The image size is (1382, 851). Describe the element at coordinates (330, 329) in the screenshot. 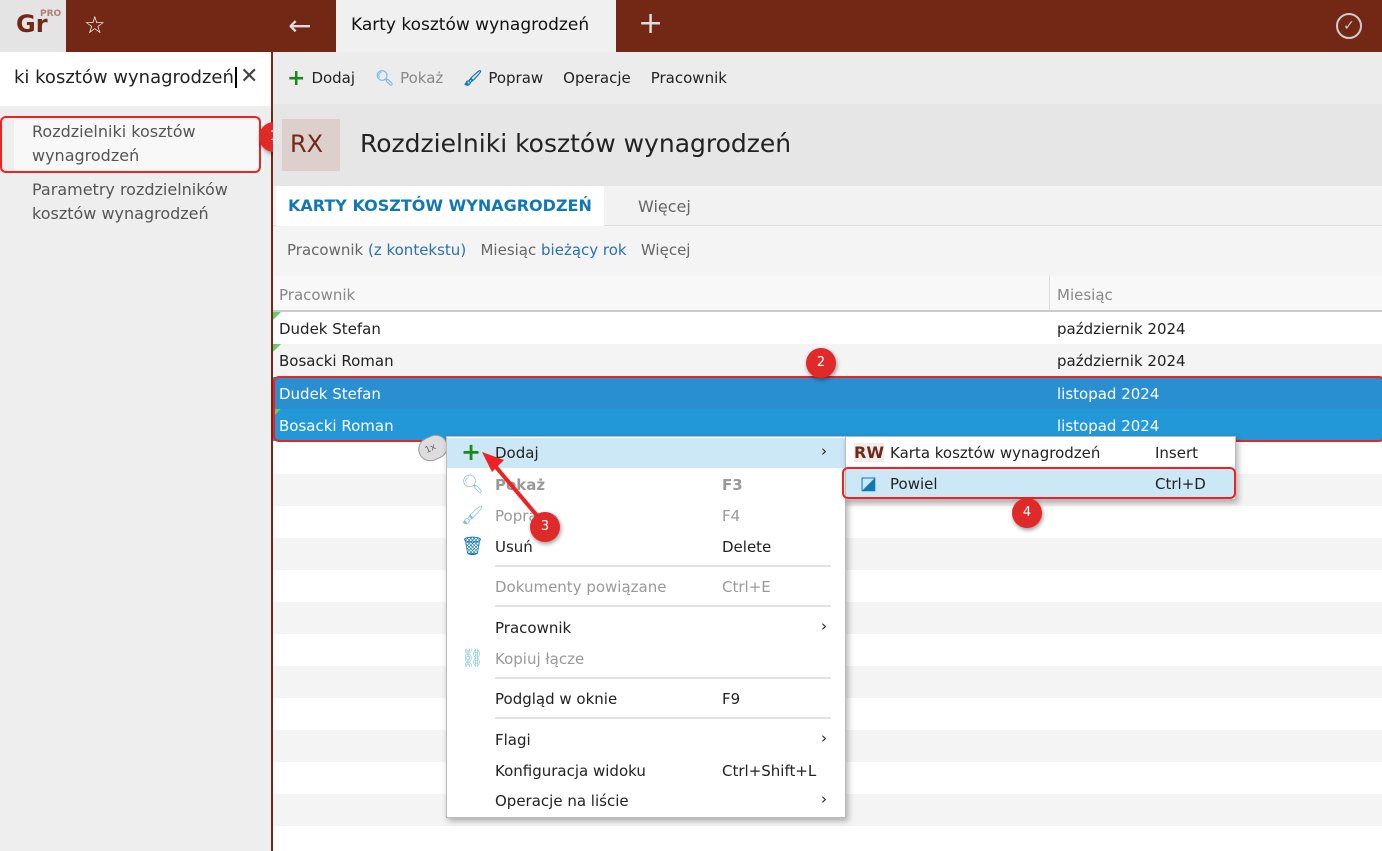

I see `cell-employee: Dudek Stefan` at that location.